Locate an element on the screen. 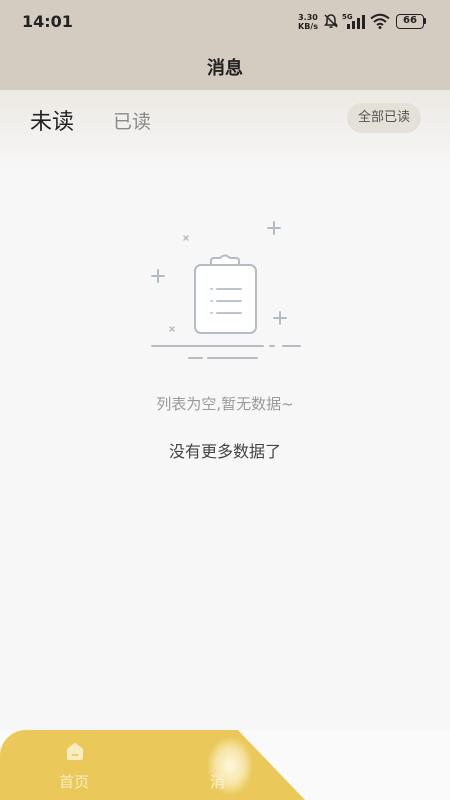  empty-message: 列表为空,暂无数据~ is located at coordinates (225, 404).